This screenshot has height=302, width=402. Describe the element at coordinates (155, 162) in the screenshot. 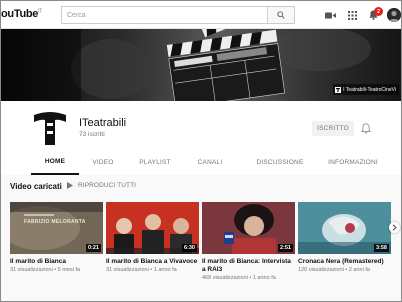

I see `tab-playlist: PLAYLIST` at that location.